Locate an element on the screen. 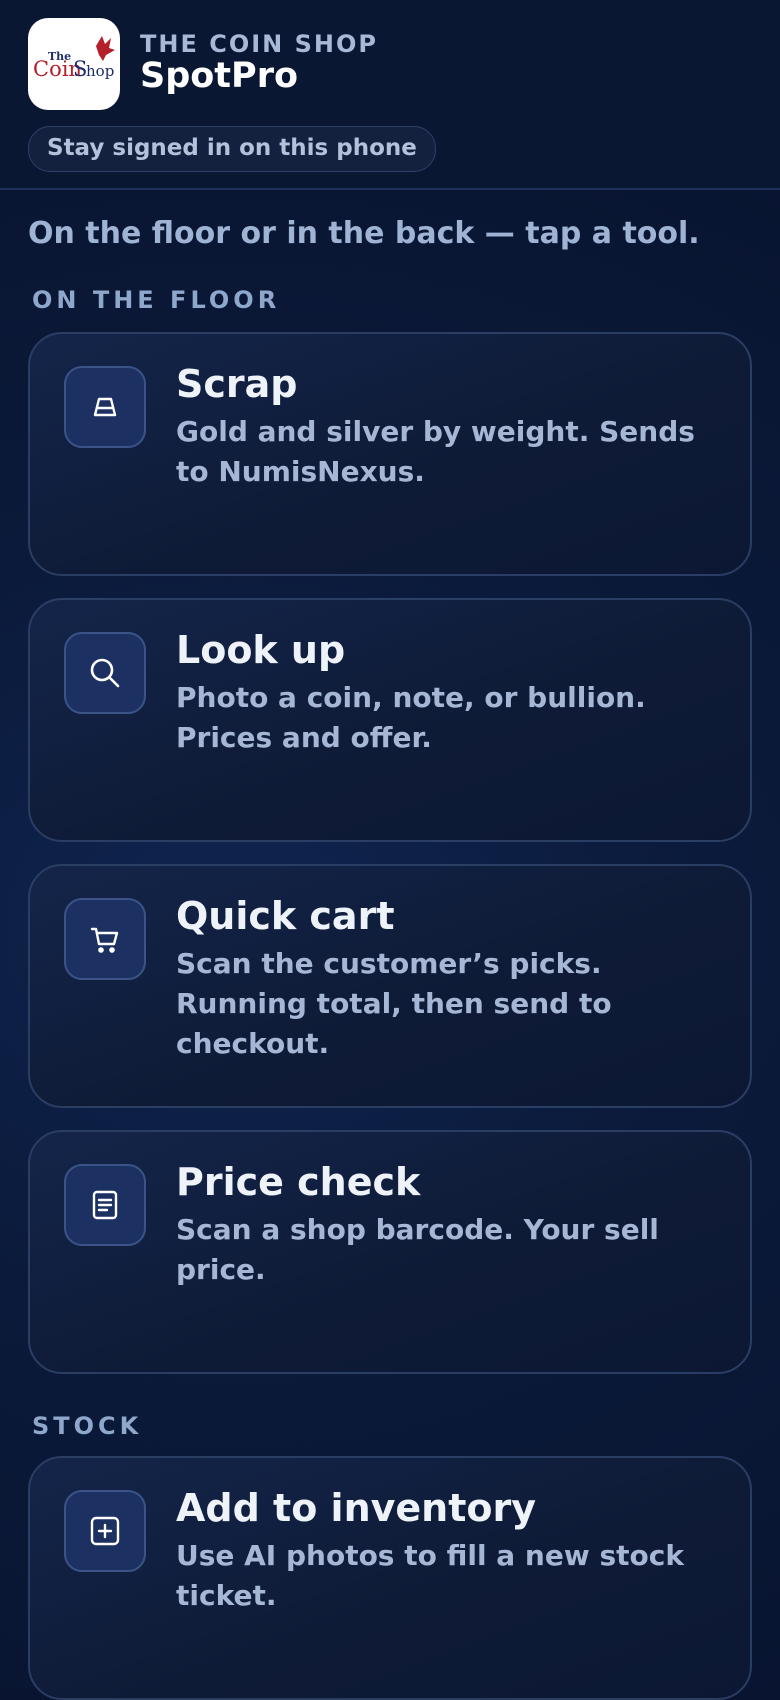 Image resolution: width=780 pixels, height=1700 pixels. shop-name: THE COIN SHOP is located at coordinates (259, 44).